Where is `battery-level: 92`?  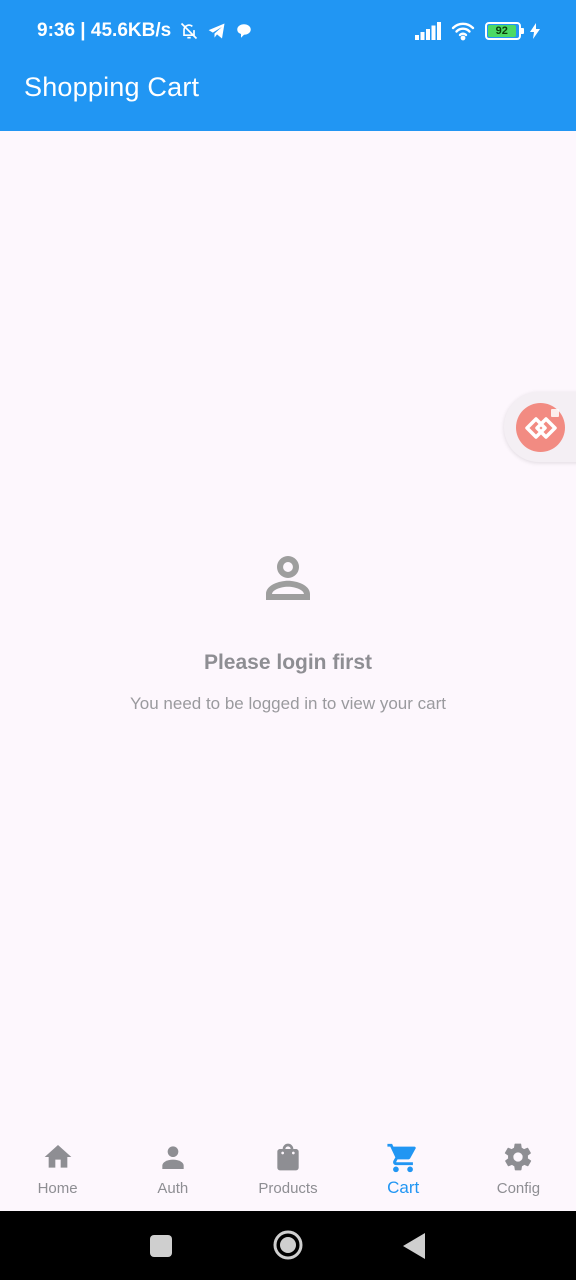 battery-level: 92 is located at coordinates (502, 31).